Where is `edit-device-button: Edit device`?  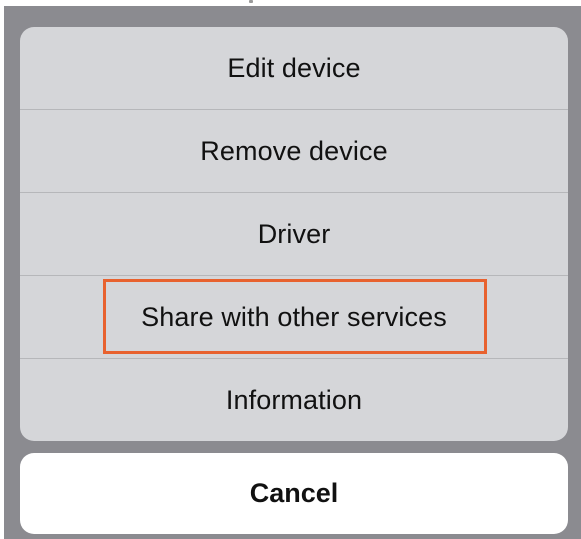
edit-device-button: Edit device is located at coordinates (294, 68).